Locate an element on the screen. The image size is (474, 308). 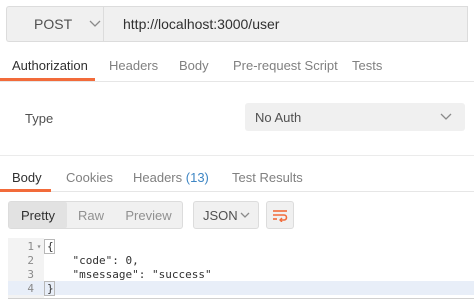
method-label: POST is located at coordinates (53, 24).